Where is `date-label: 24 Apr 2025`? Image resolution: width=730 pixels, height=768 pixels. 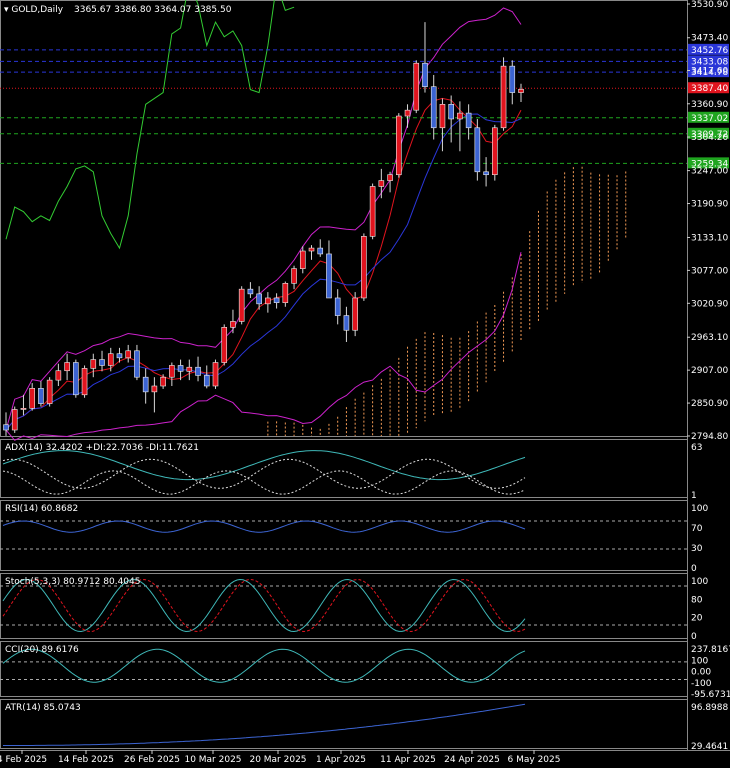
date-label: 24 Apr 2025 is located at coordinates (472, 760).